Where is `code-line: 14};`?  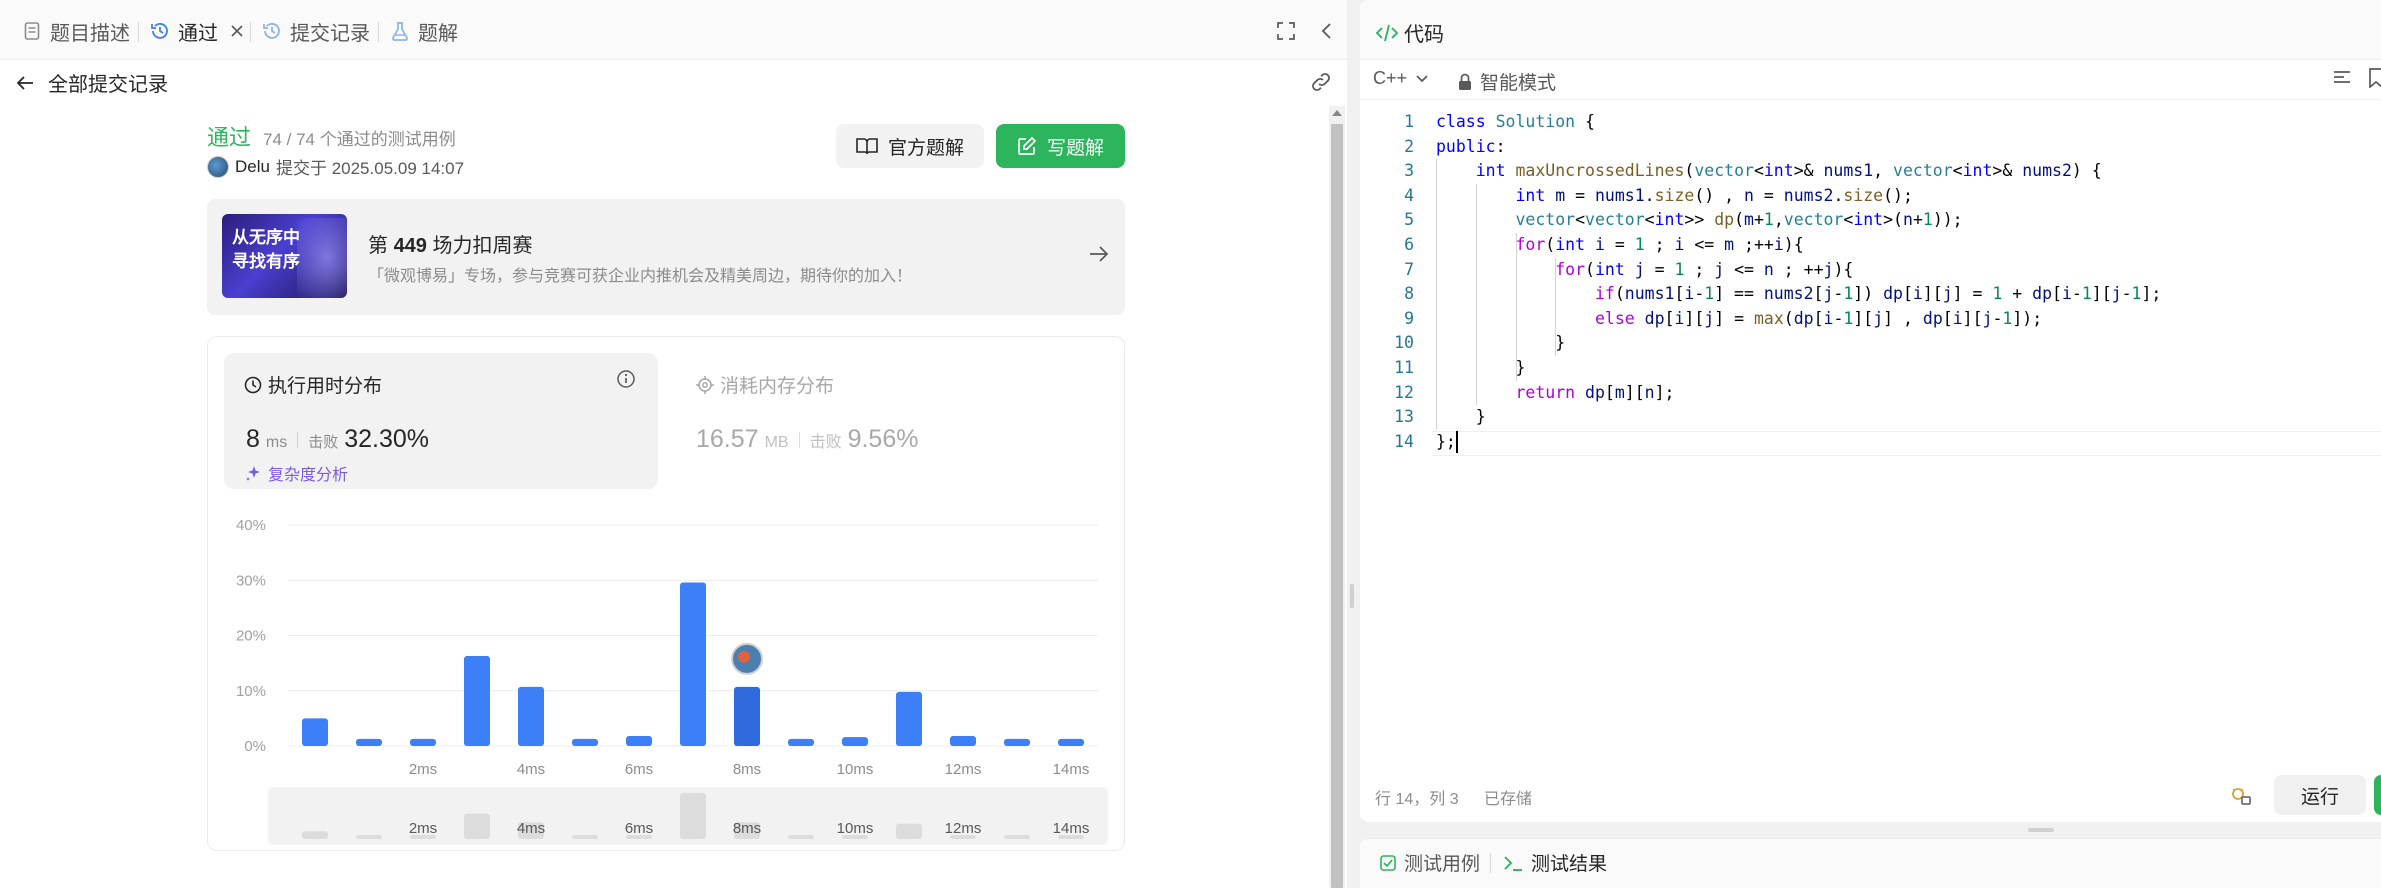
code-line: 14}; is located at coordinates (1870, 442).